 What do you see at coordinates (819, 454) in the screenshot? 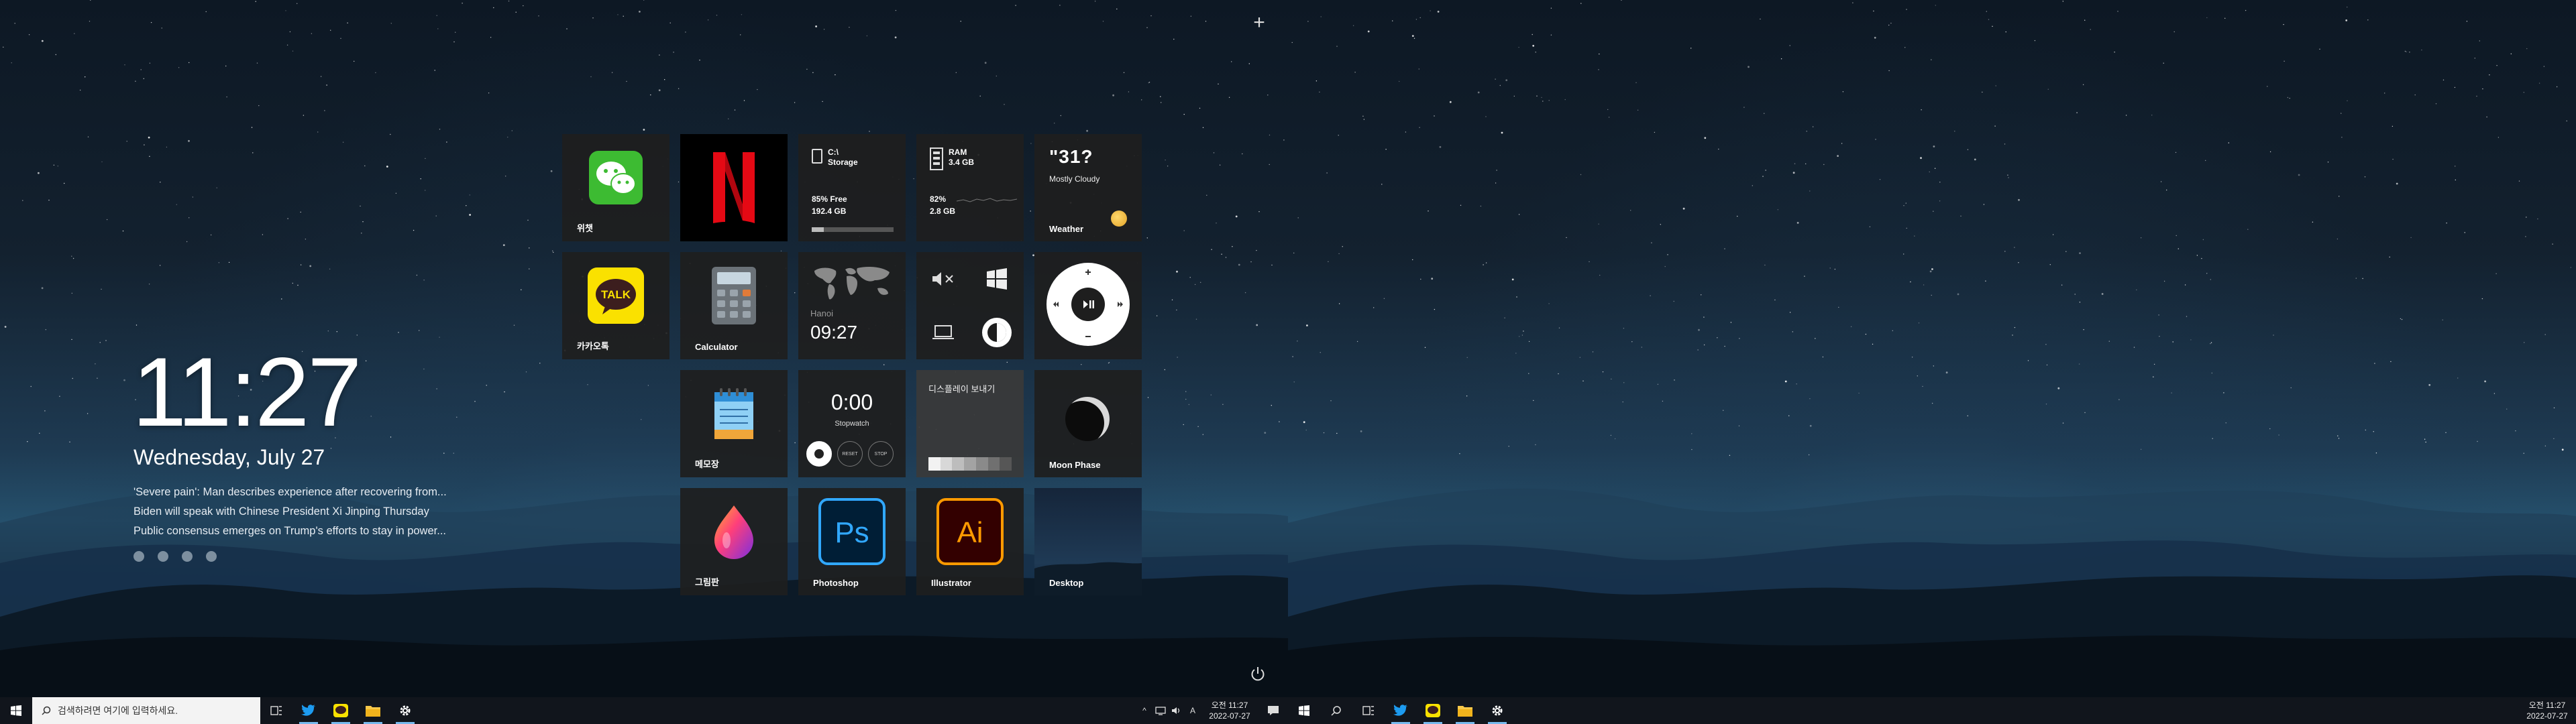
I see `stopwatch-start-button` at bounding box center [819, 454].